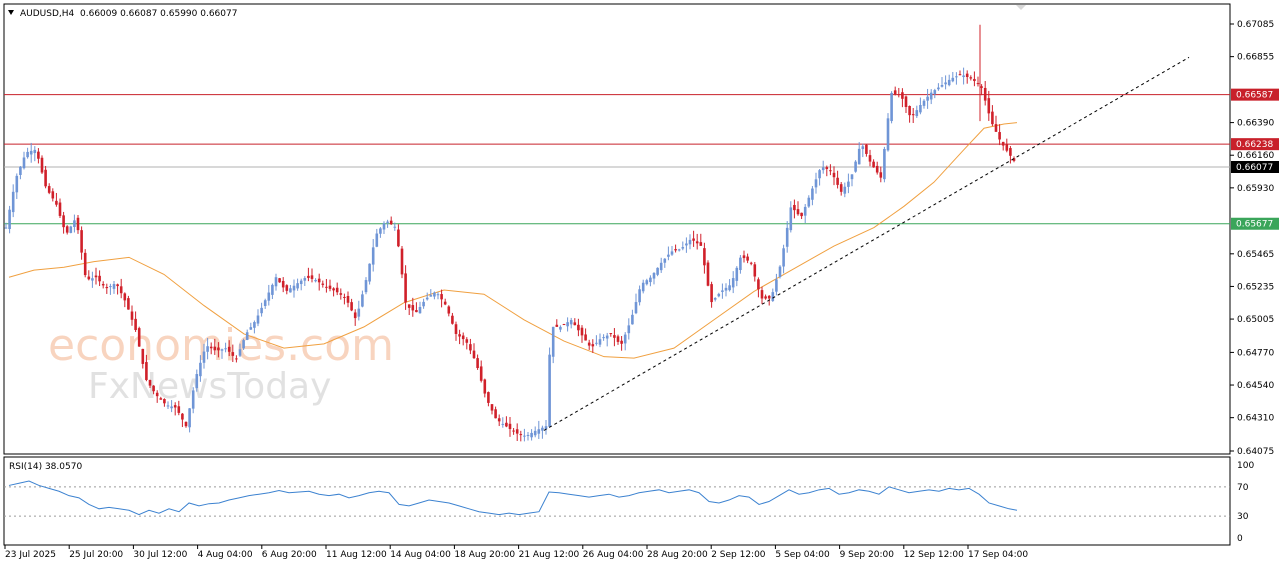 This screenshot has height=567, width=1280. Describe the element at coordinates (221, 345) in the screenshot. I see `watermark-economies: economies.com` at that location.